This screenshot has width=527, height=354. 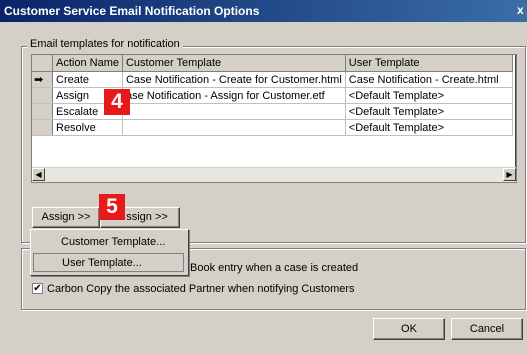 I want to click on step-5-badge: 5, so click(x=112, y=207).